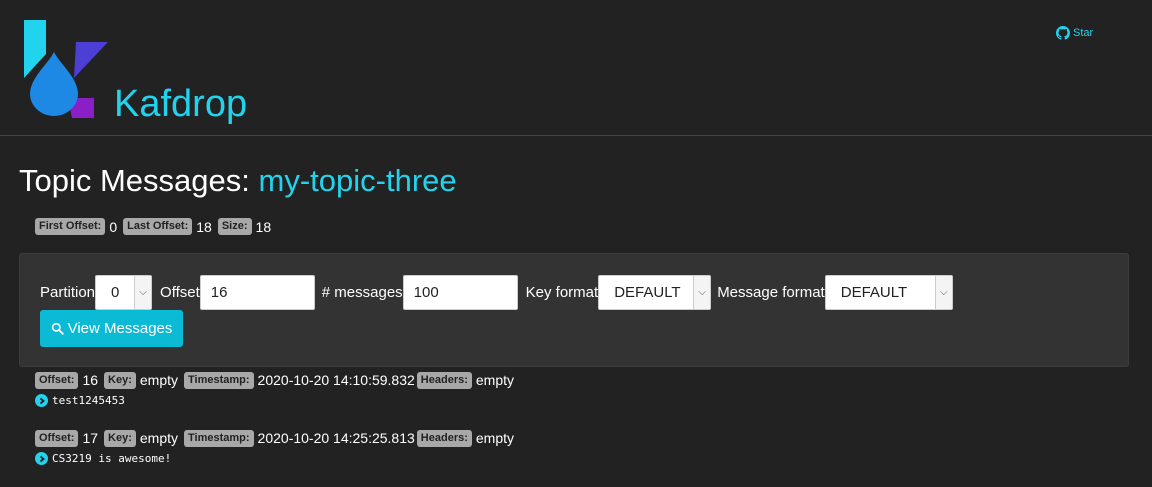 The image size is (1152, 487). Describe the element at coordinates (67, 70) in the screenshot. I see `kafdrop-logo` at that location.